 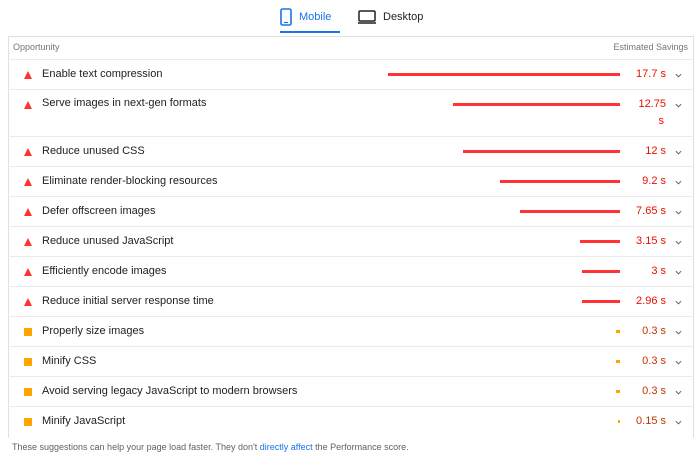 I want to click on opportunity-row: Reduce unused CSS 12 s, so click(x=351, y=151).